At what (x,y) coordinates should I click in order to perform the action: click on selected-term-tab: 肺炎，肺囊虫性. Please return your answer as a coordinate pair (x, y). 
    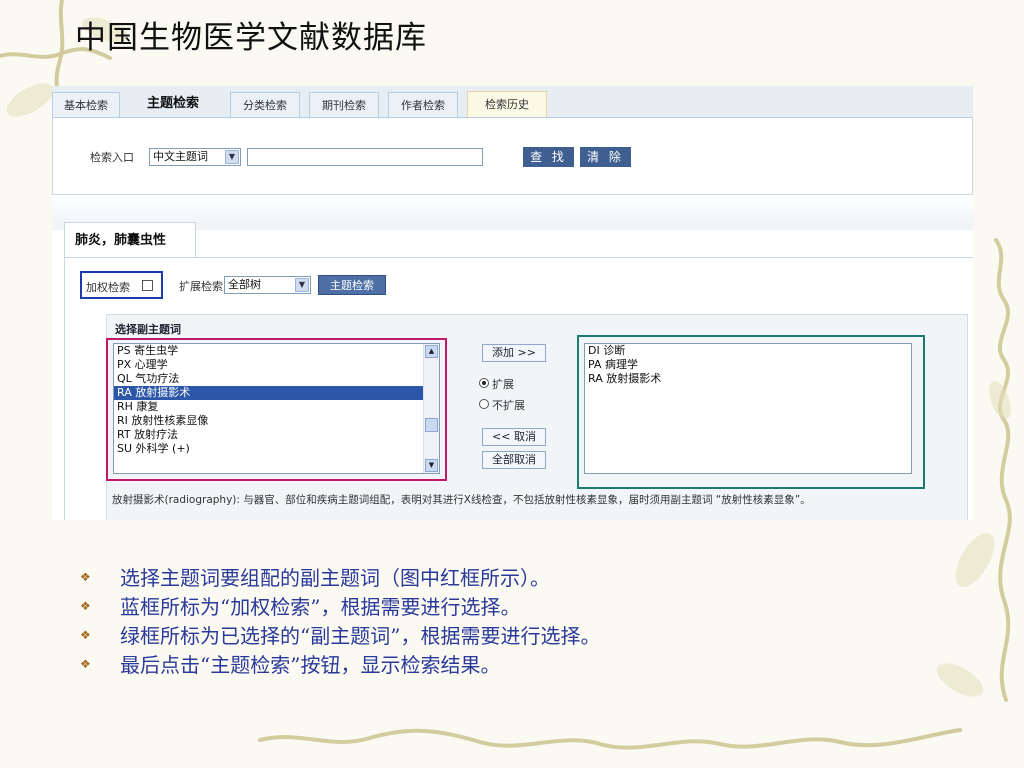
    Looking at the image, I should click on (130, 240).